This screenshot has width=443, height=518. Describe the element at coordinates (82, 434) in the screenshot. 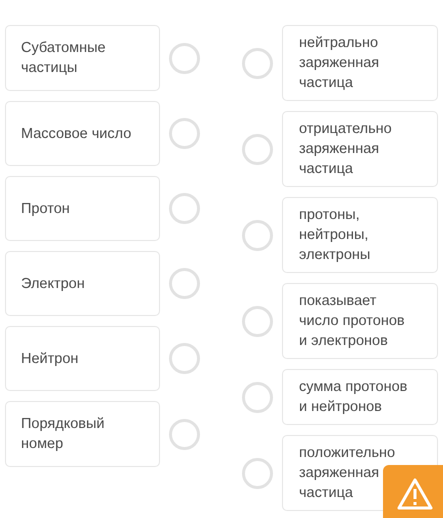

I see `term-card: Порядковый номер` at that location.